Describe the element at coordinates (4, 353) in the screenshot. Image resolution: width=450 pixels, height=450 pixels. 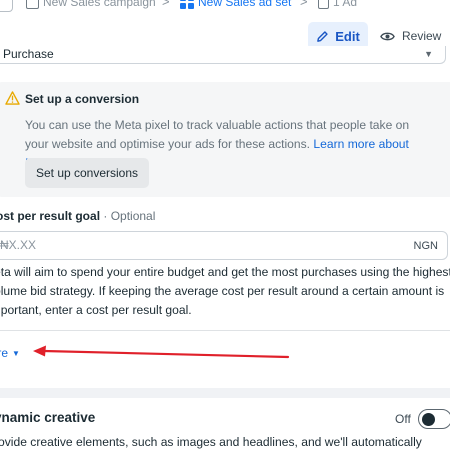
I see `more-options-label: lore` at that location.